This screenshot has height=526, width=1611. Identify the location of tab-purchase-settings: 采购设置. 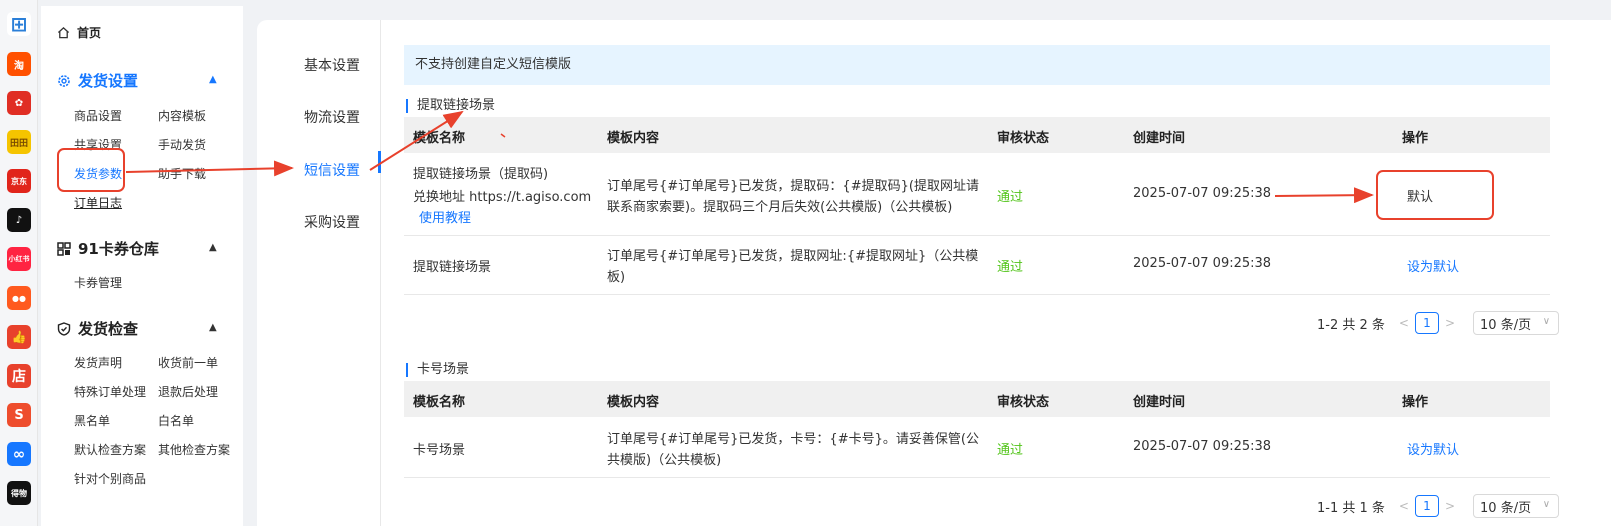
(332, 222).